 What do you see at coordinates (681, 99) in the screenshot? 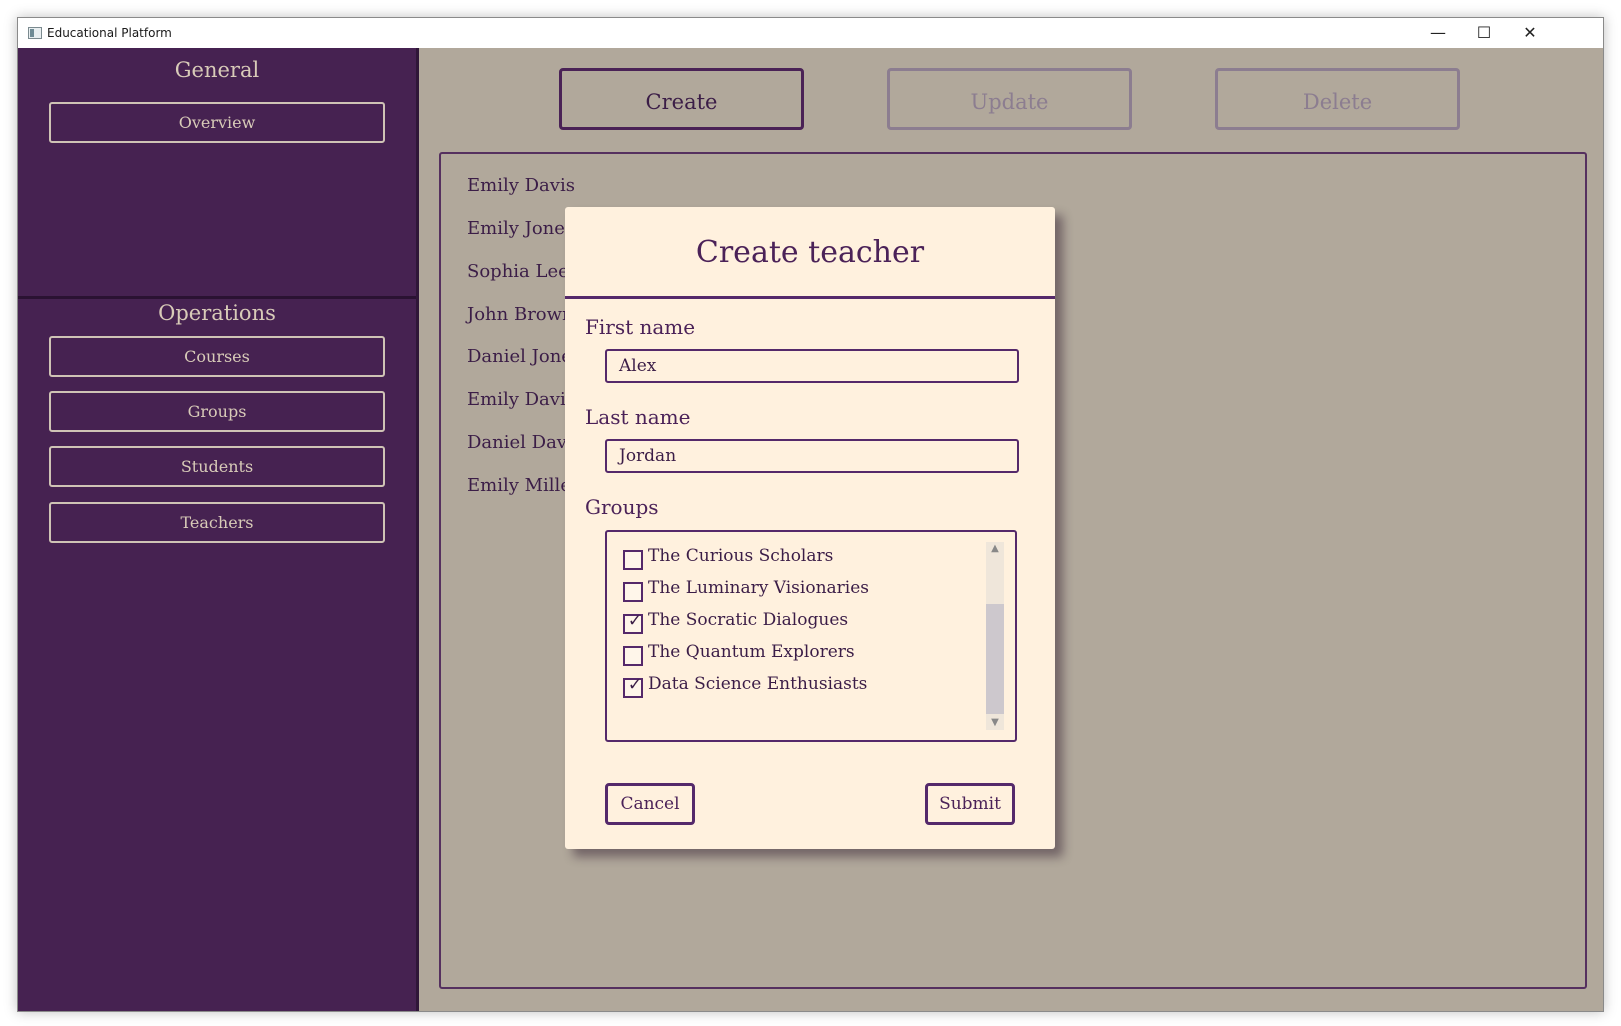
I see `create-button: Create` at bounding box center [681, 99].